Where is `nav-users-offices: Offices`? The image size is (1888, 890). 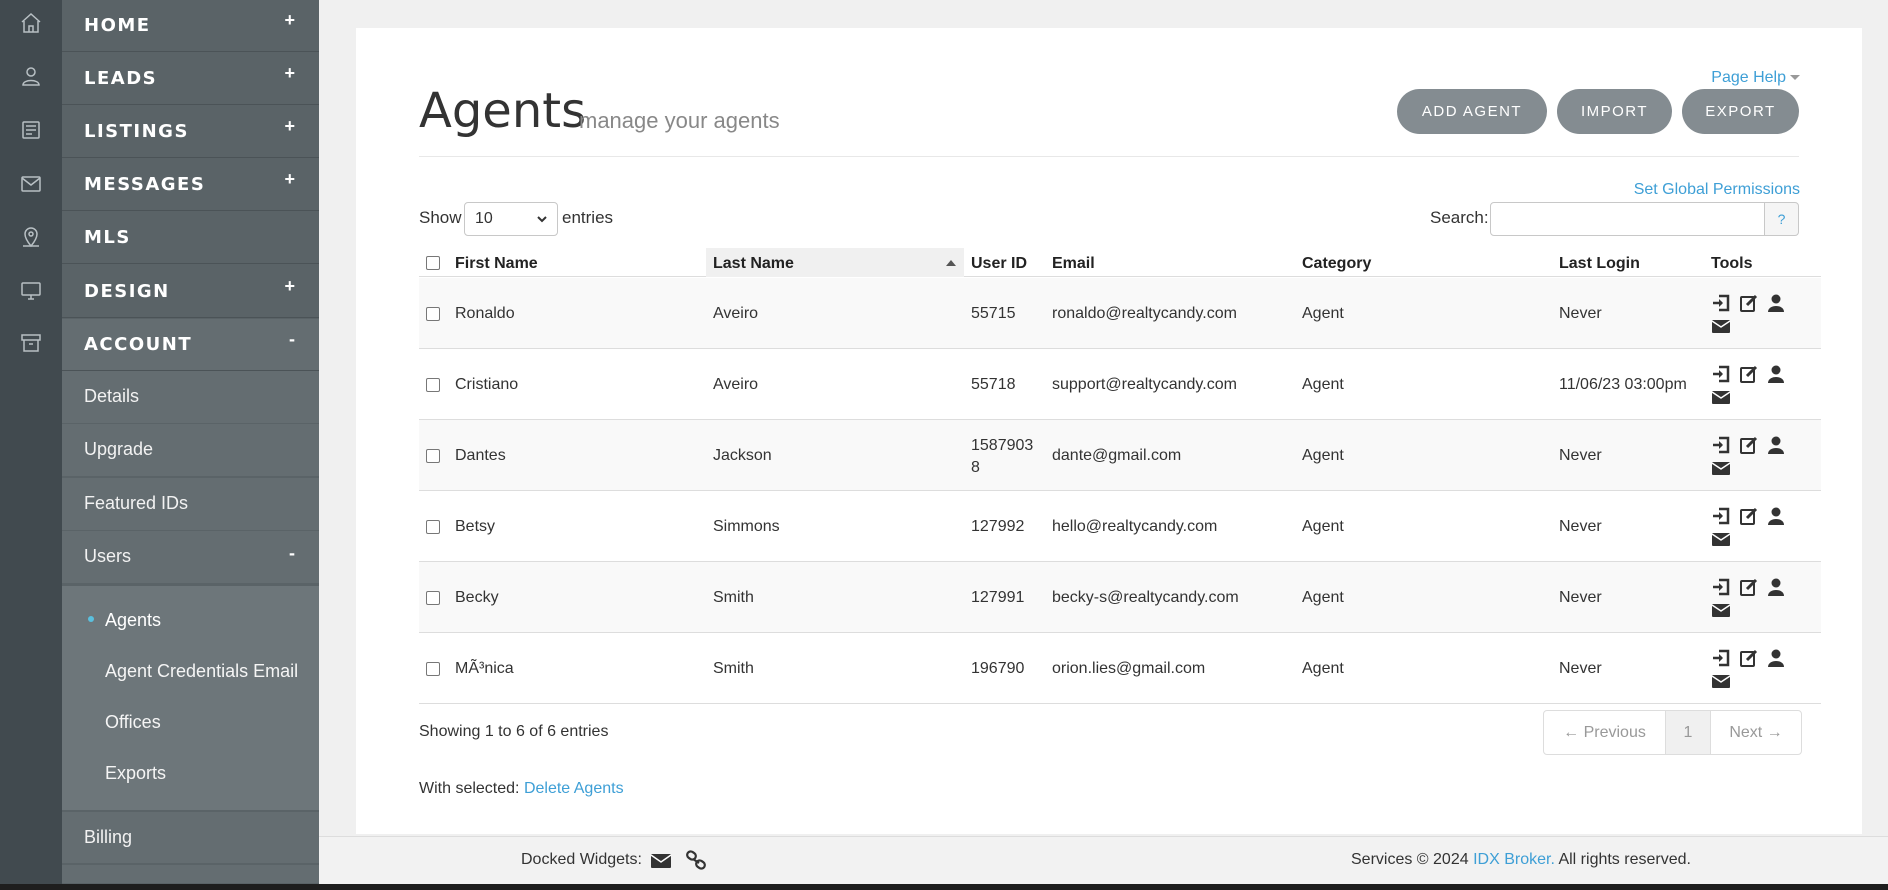
nav-users-offices: Offices is located at coordinates (190, 723).